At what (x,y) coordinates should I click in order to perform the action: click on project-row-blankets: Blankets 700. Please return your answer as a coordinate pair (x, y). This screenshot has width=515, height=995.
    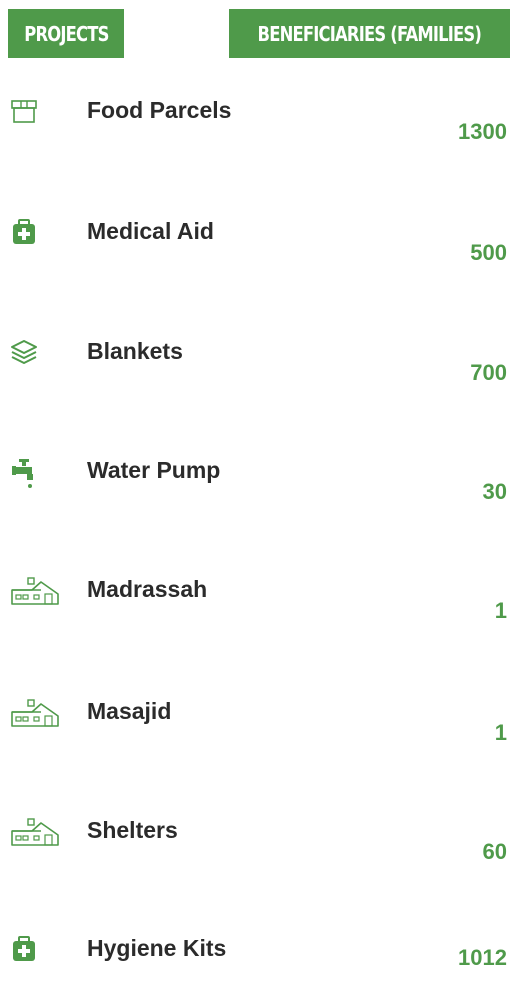
    Looking at the image, I should click on (257, 368).